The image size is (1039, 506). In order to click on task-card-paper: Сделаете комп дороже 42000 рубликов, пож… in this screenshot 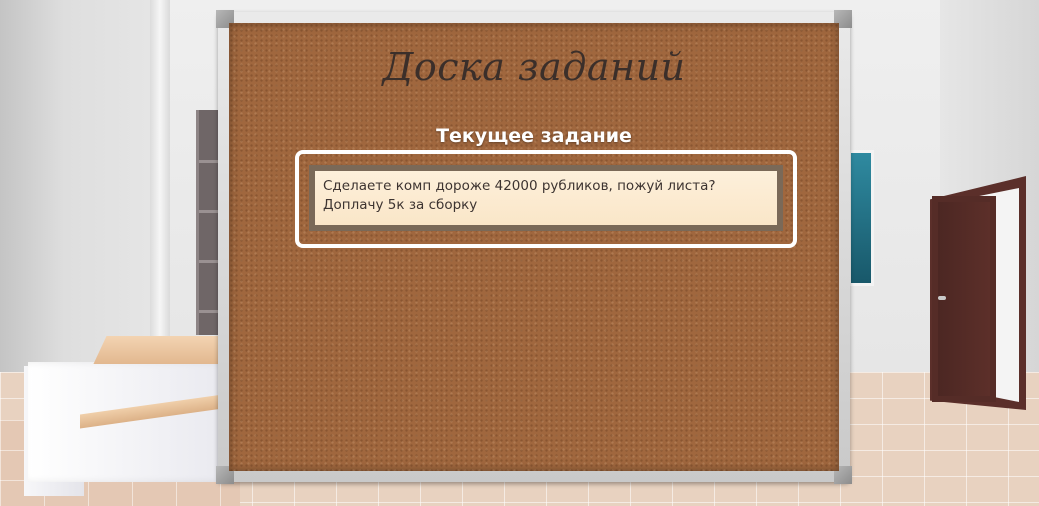, I will do `click(546, 198)`.